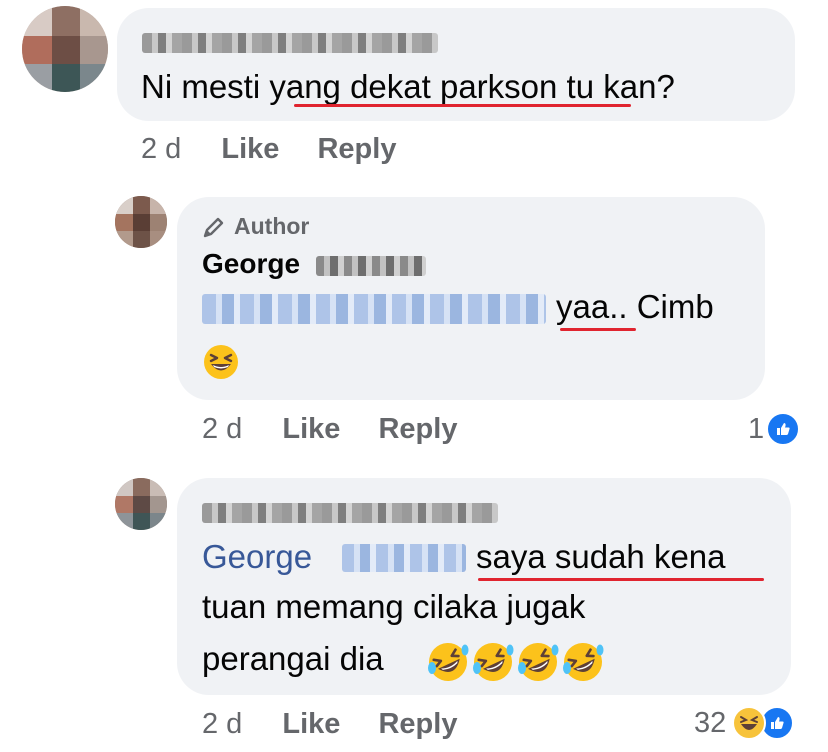 The width and height of the screenshot is (828, 752). What do you see at coordinates (592, 306) in the screenshot?
I see `reply-underlined: yaa..` at bounding box center [592, 306].